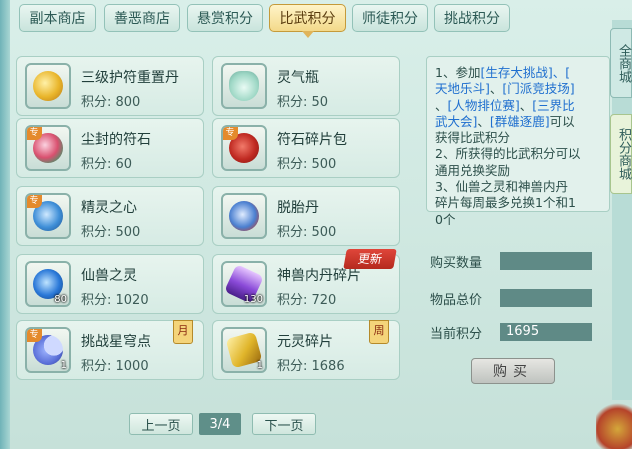 The image size is (632, 449). I want to click on buy-button: 购买, so click(513, 371).